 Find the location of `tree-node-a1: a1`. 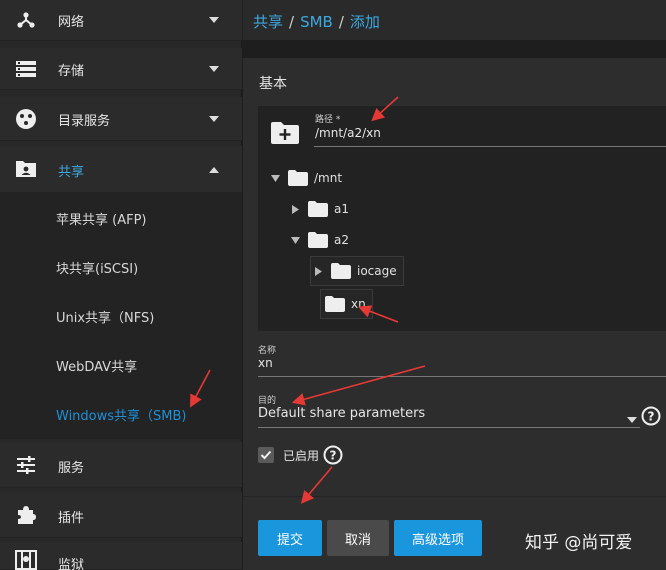

tree-node-a1: a1 is located at coordinates (319, 209).